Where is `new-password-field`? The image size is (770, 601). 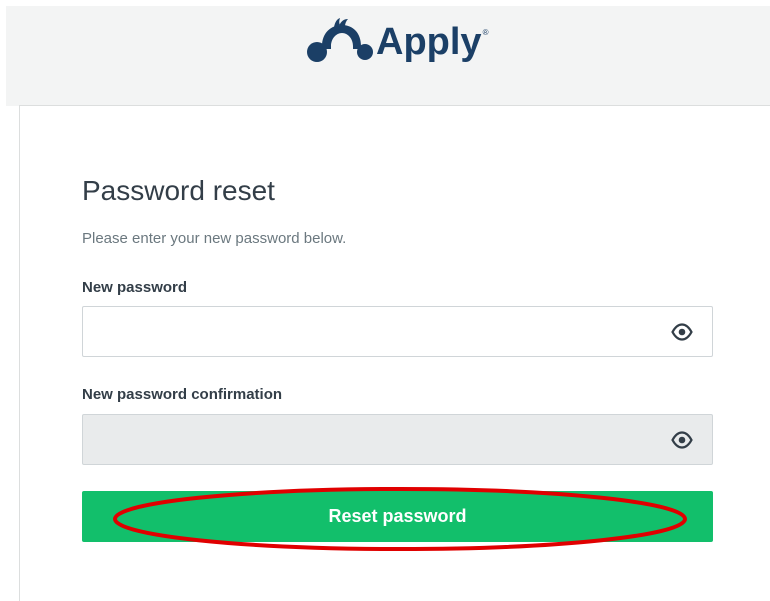 new-password-field is located at coordinates (397, 331).